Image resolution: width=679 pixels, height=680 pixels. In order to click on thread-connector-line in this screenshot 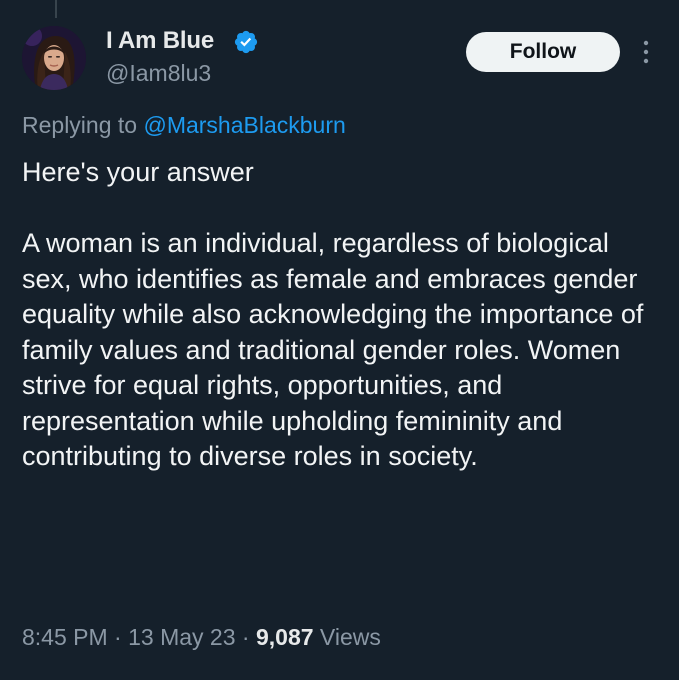, I will do `click(56, 9)`.